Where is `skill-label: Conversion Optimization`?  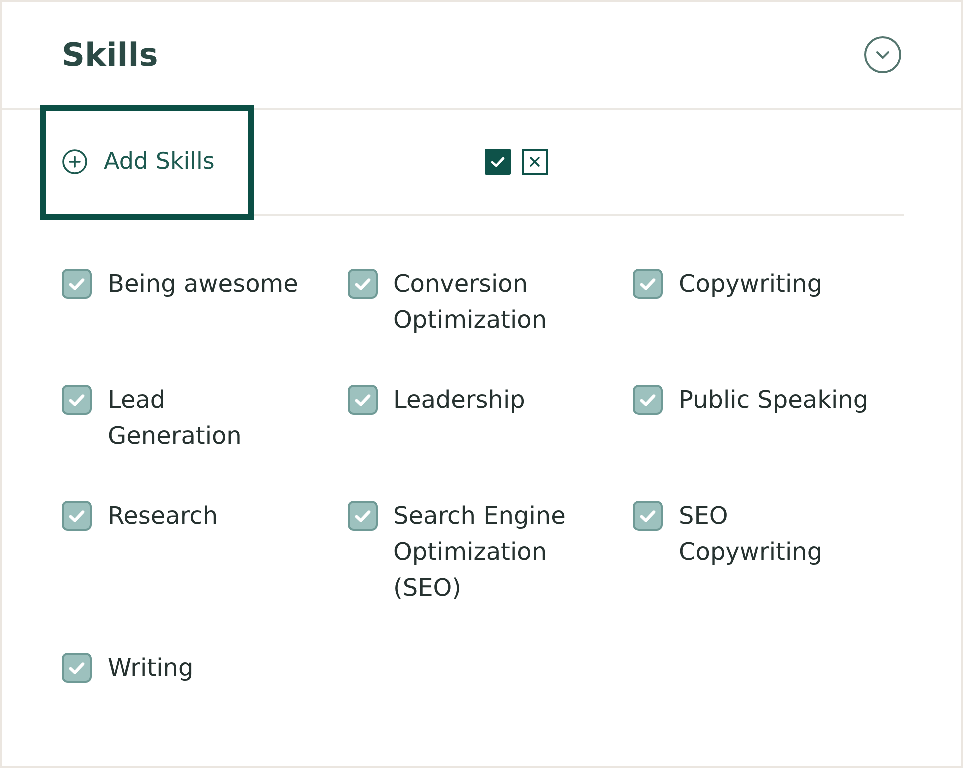
skill-label: Conversion Optimization is located at coordinates (471, 302).